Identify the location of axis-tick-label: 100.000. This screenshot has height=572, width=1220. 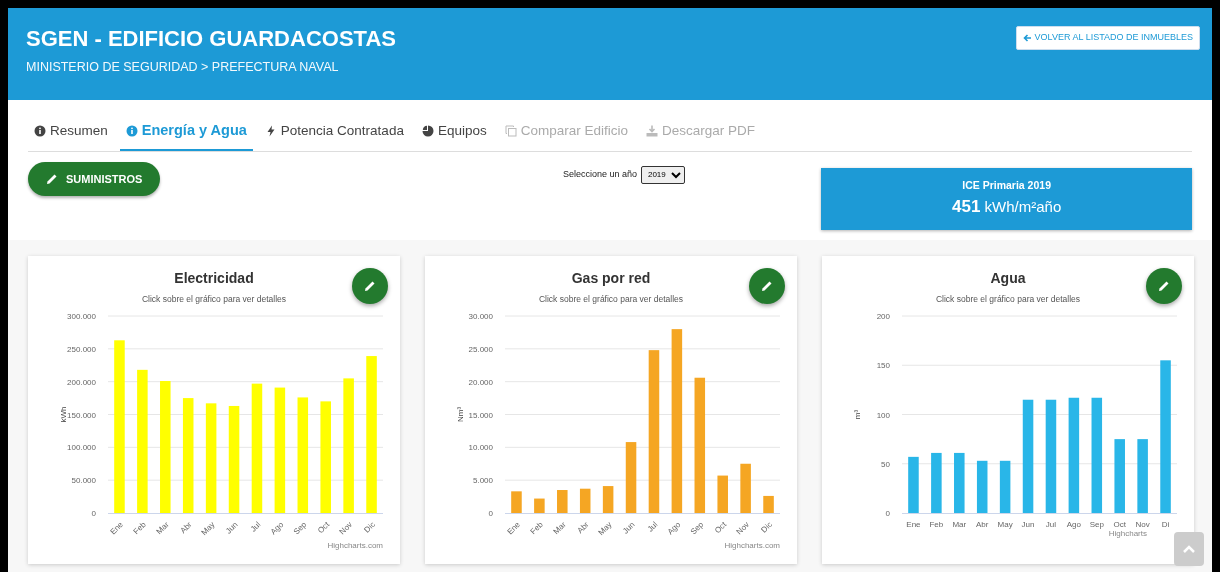
(81, 447).